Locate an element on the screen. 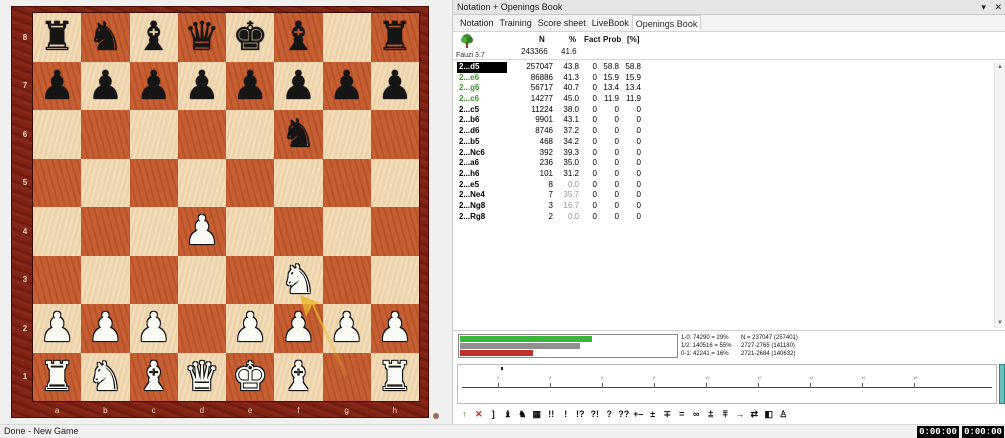 Image resolution: width=1005 pixels, height=438 pixels. square-e4 is located at coordinates (250, 231).